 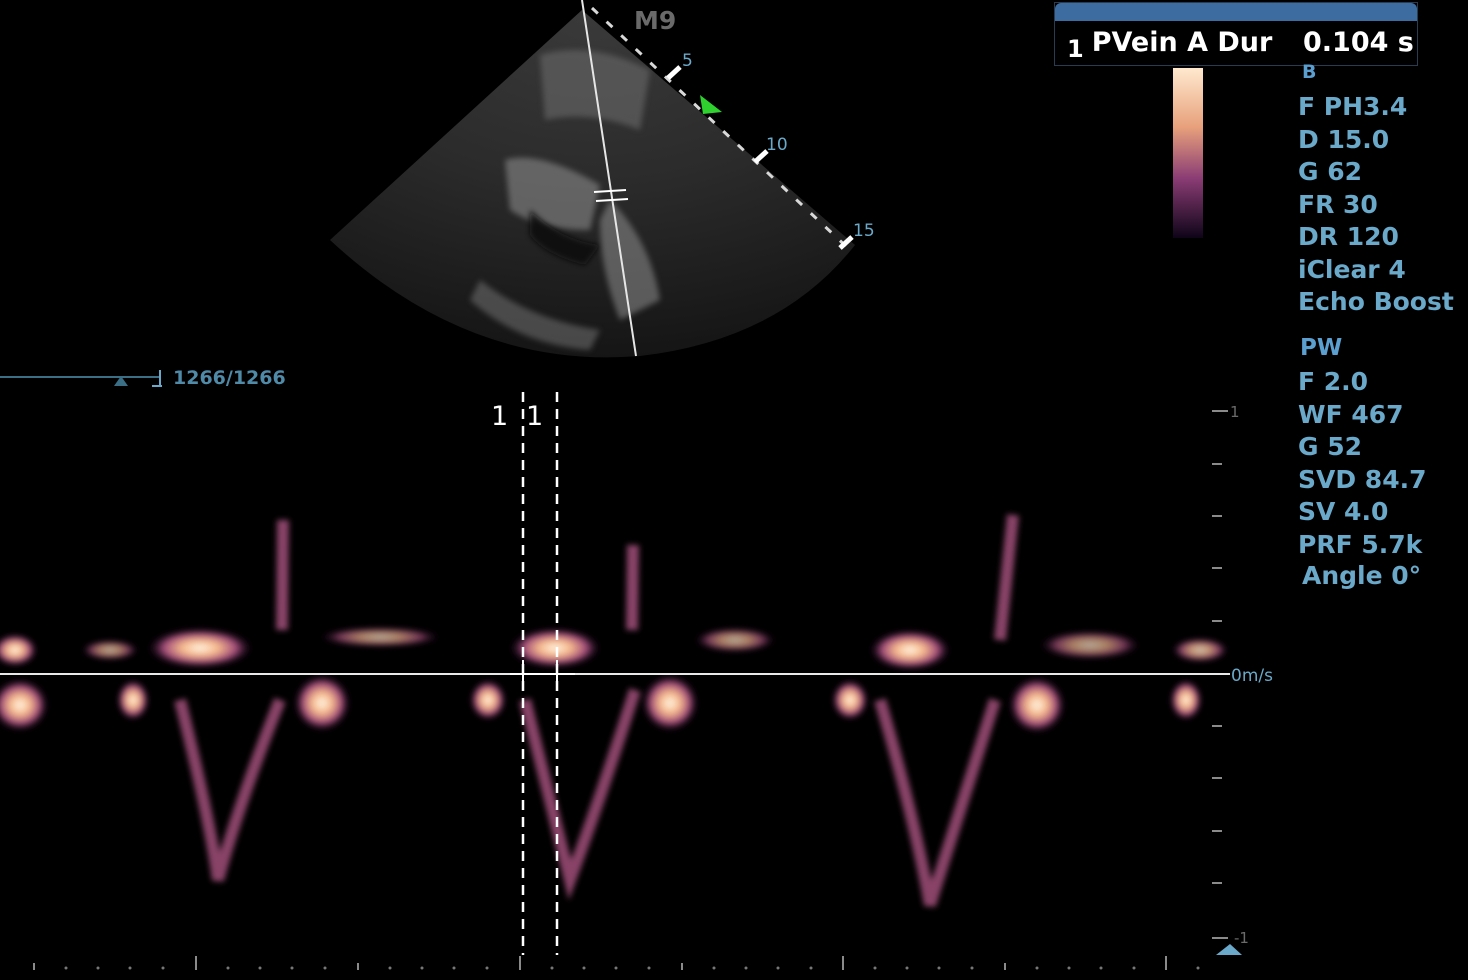 I want to click on caliper-label-end: 1, so click(x=534, y=416).